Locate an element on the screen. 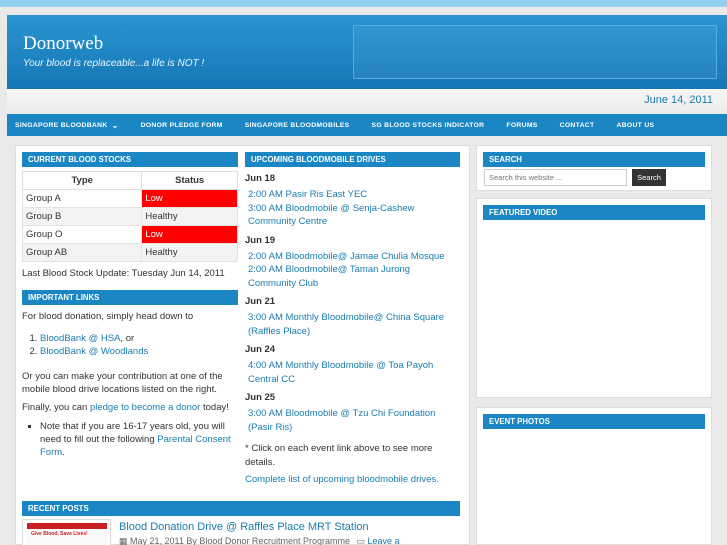 The height and width of the screenshot is (545, 727). comment-icon: ▭ is located at coordinates (360, 540).